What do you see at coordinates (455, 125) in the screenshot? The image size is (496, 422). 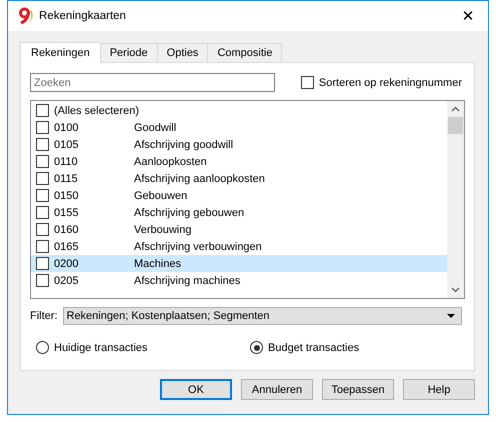 I see `scrollbar-thumb` at bounding box center [455, 125].